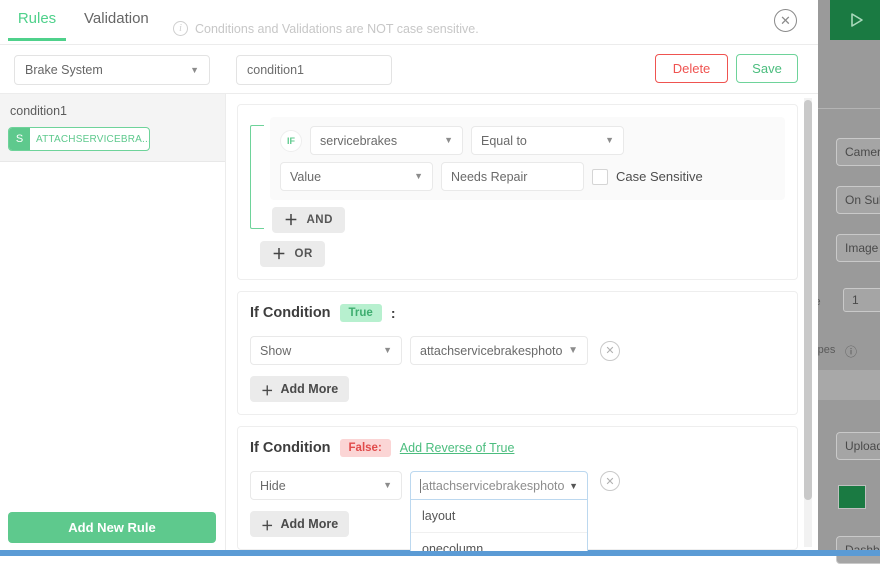 Image resolution: width=880 pixels, height=564 pixels. Describe the element at coordinates (365, 448) in the screenshot. I see `false-badge: False:` at that location.